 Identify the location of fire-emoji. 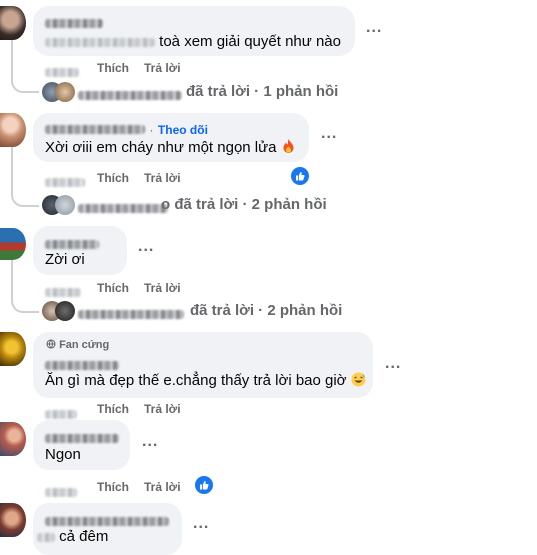
(288, 148).